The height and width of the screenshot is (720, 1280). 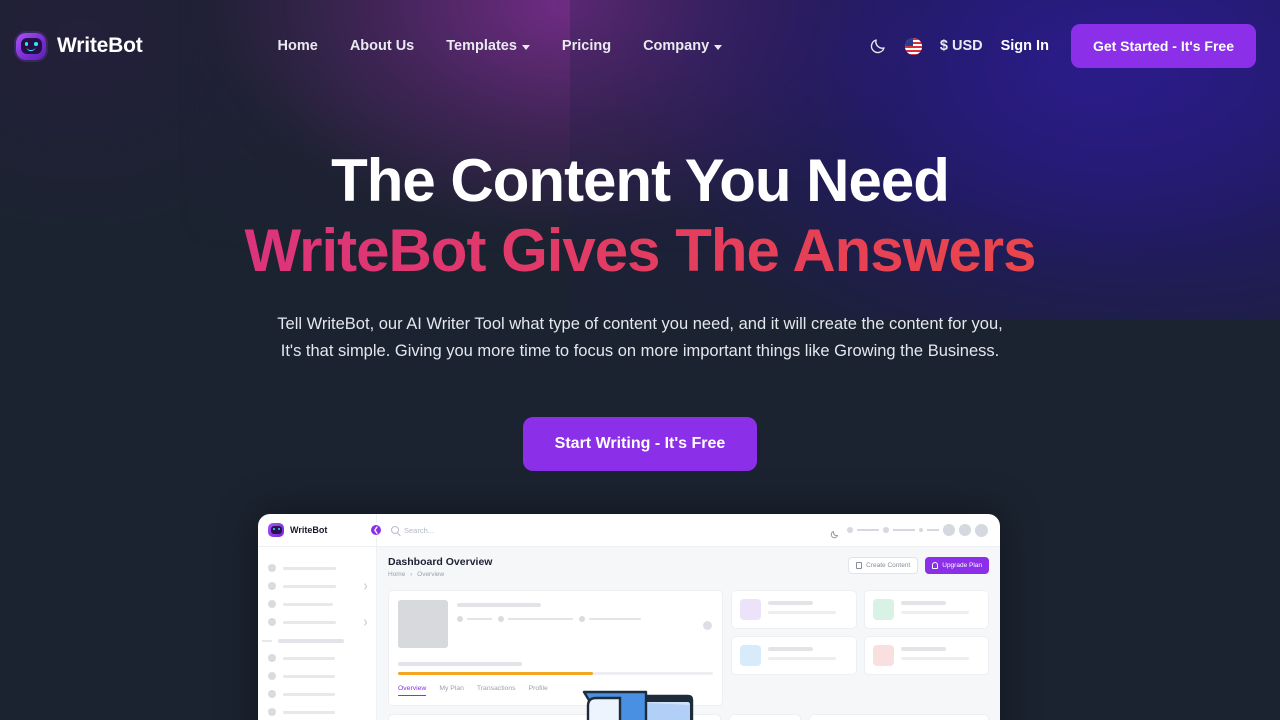 What do you see at coordinates (640, 444) in the screenshot?
I see `start-writing-button: Start Writing - It's Free` at bounding box center [640, 444].